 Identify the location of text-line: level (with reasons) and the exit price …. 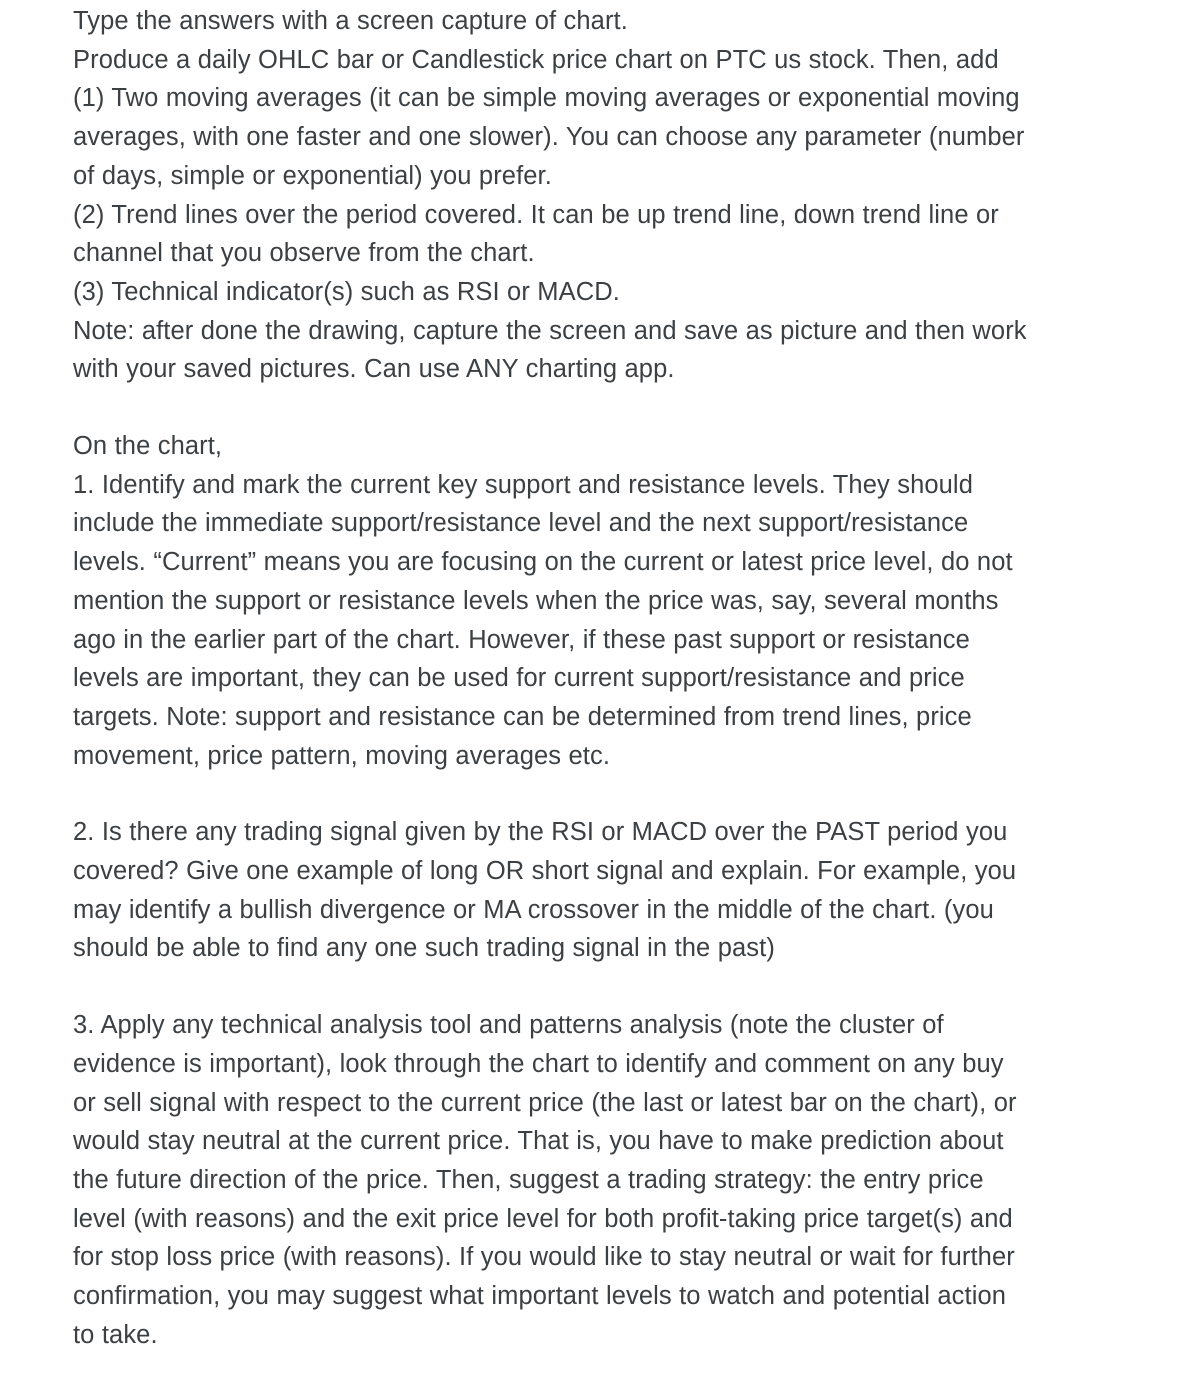
(543, 1218).